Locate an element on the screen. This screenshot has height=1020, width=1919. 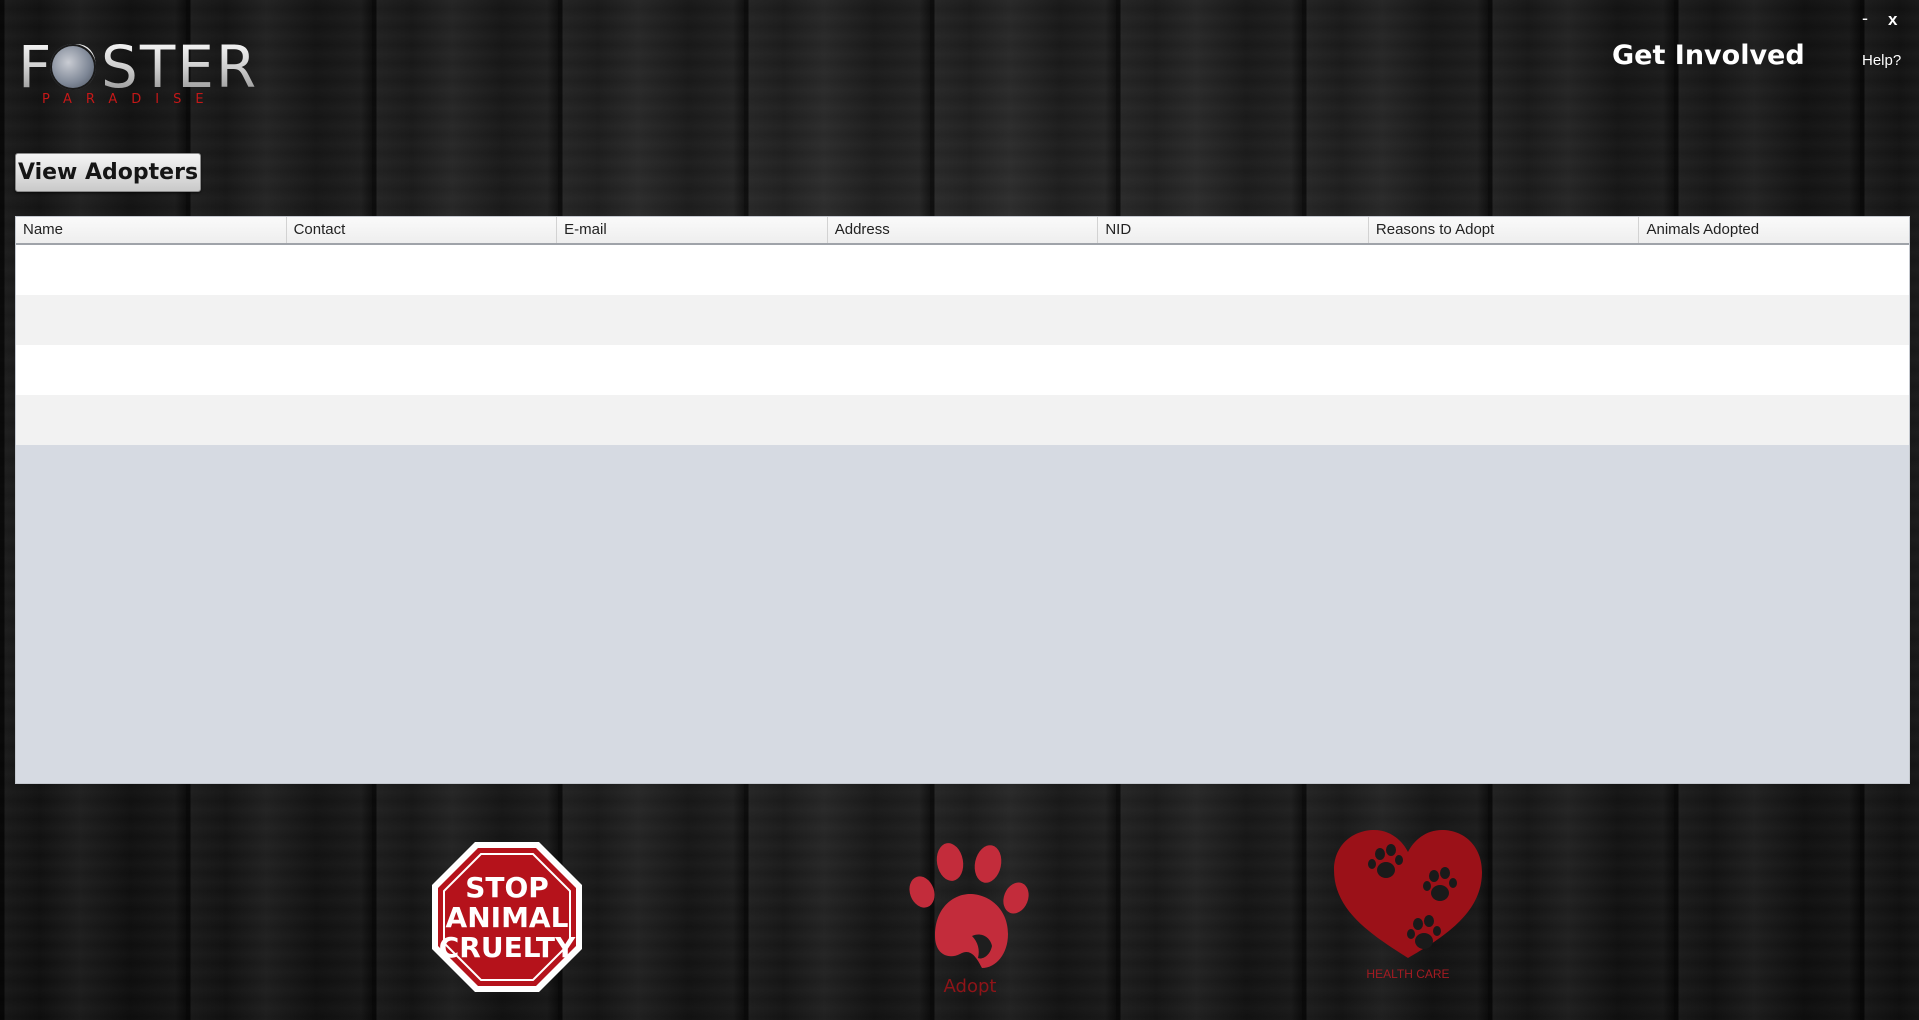
stop-sign-line-1: STOP is located at coordinates (507, 887).